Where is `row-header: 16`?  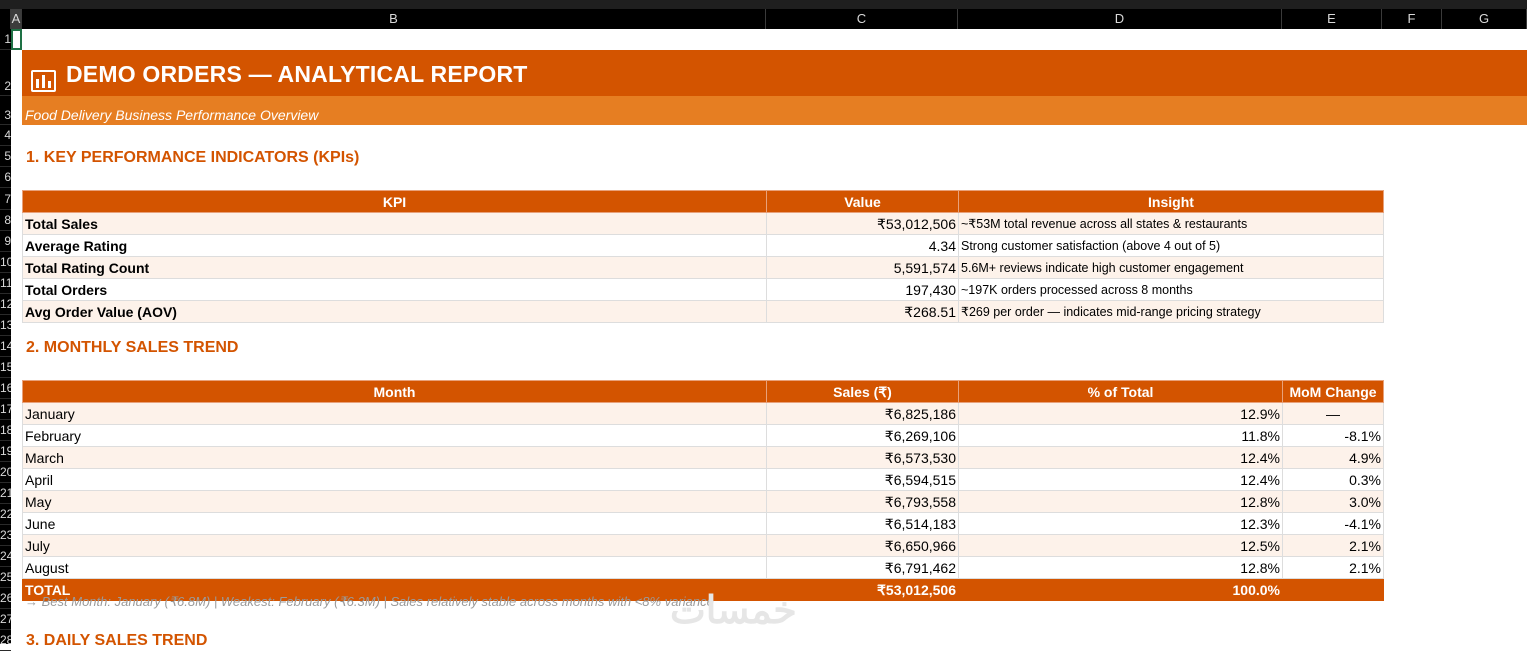 row-header: 16 is located at coordinates (5, 388).